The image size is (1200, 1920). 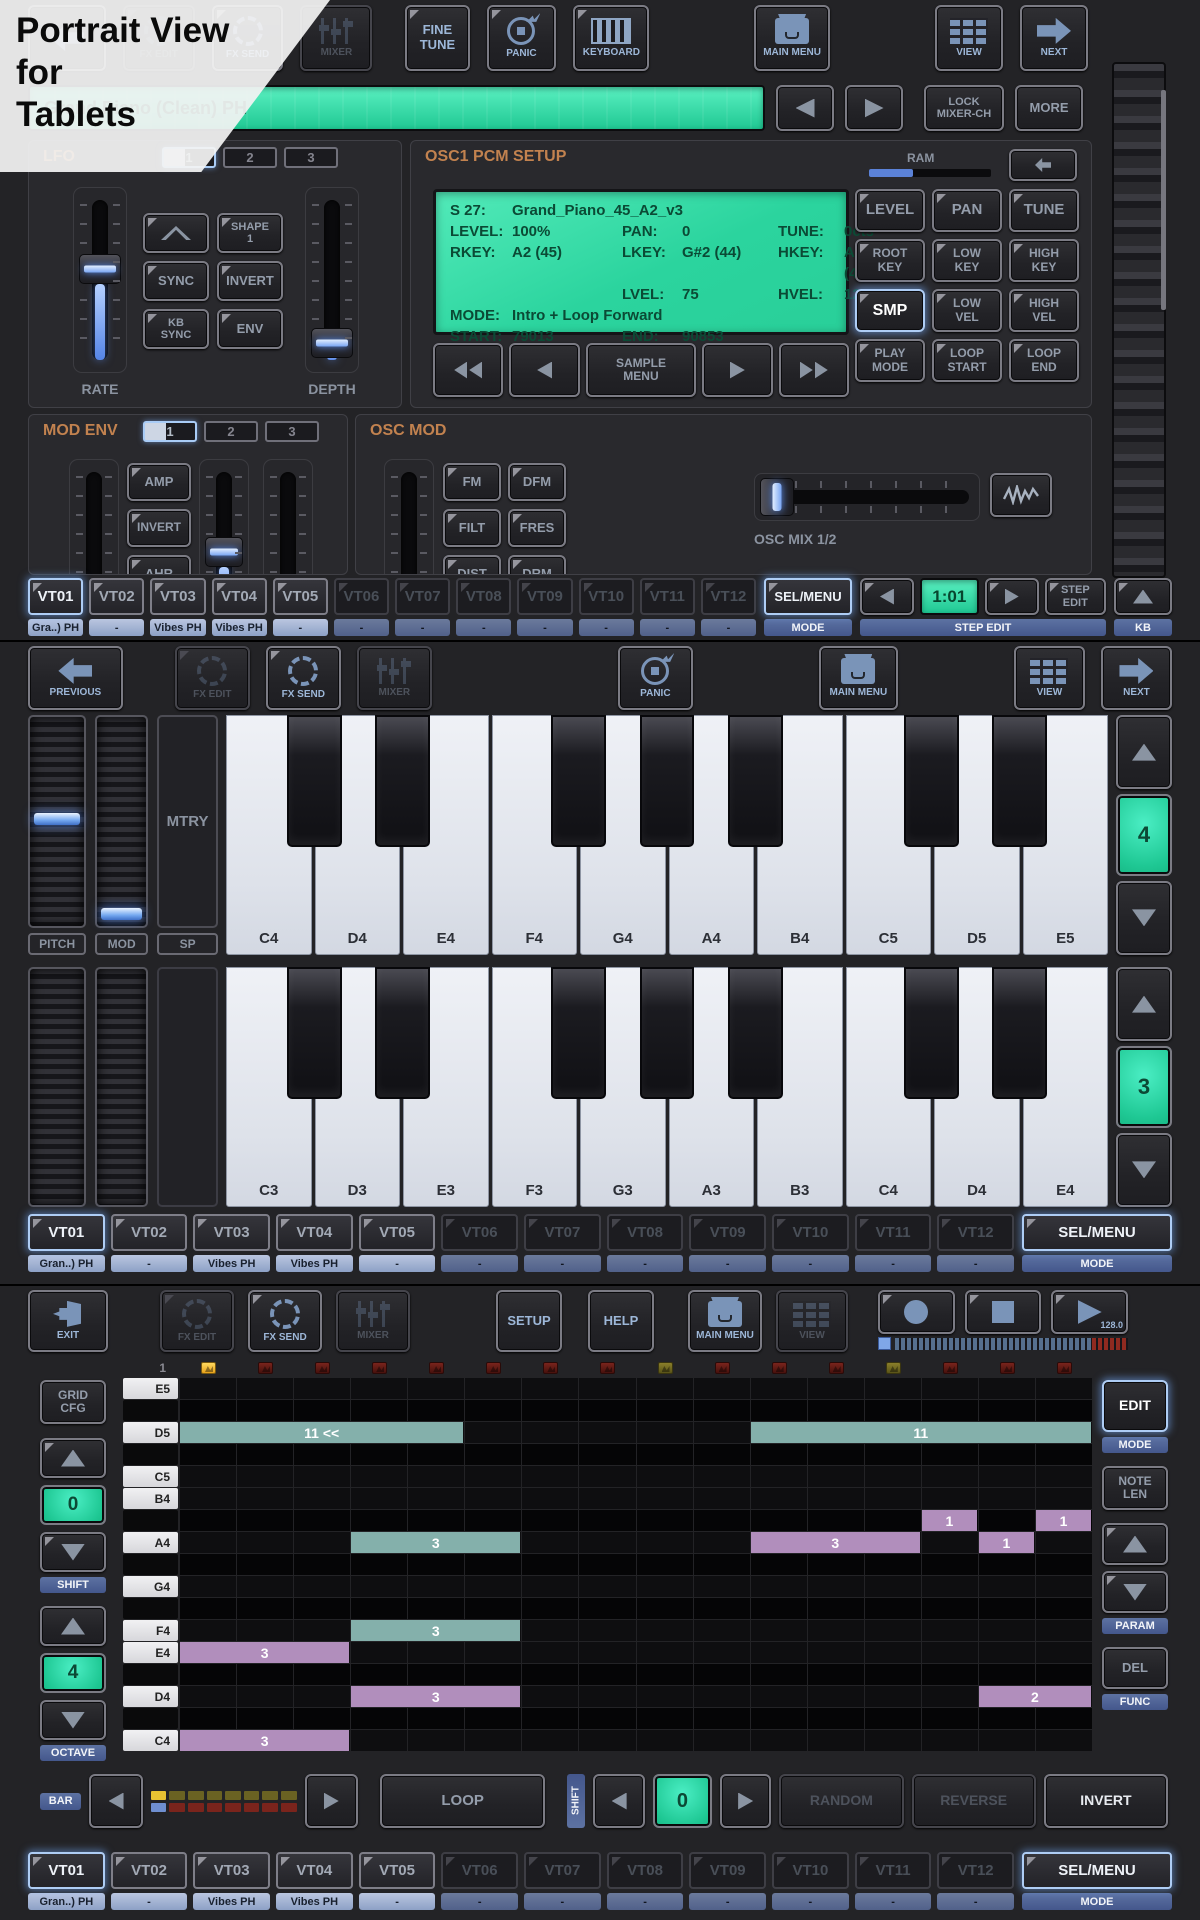 I want to click on panic-button: PANIC, so click(x=655, y=678).